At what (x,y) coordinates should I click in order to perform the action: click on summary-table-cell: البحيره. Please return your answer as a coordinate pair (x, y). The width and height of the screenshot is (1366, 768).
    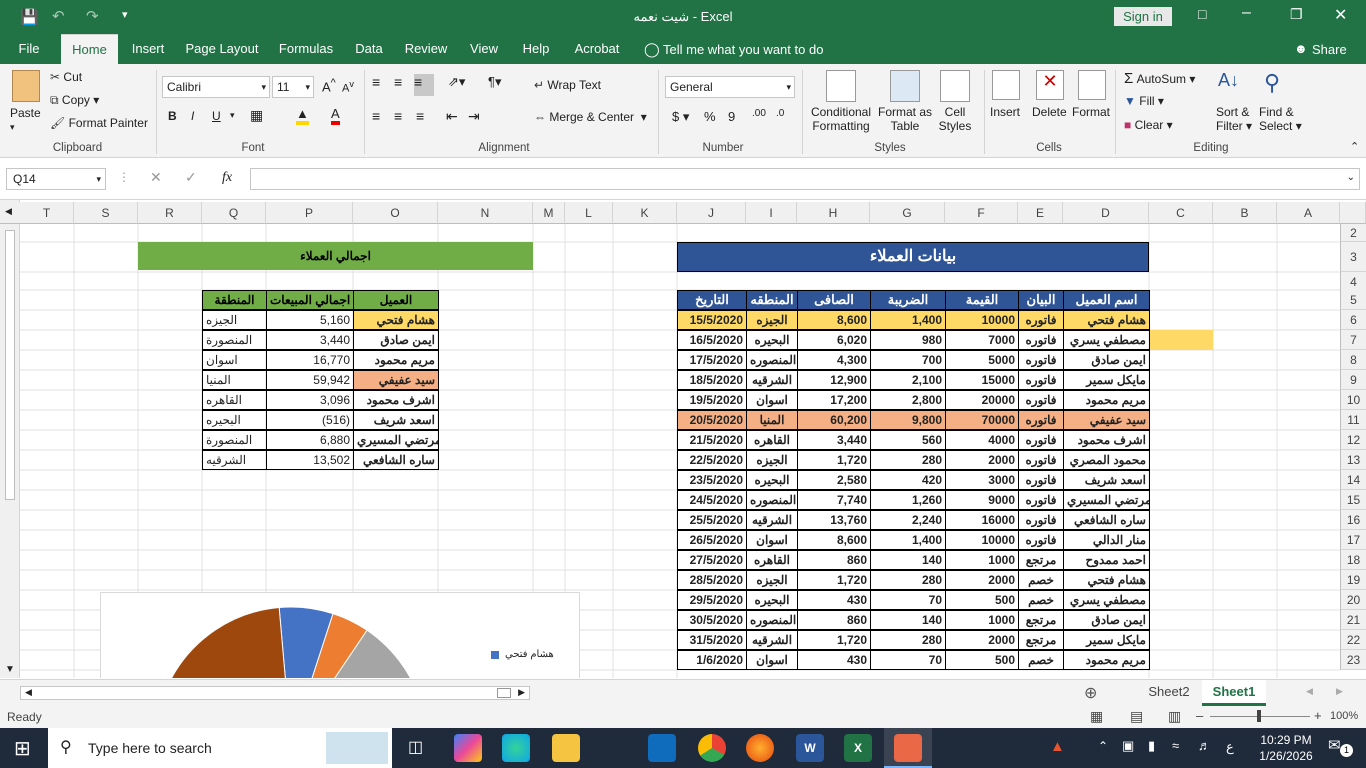
    Looking at the image, I should click on (234, 420).